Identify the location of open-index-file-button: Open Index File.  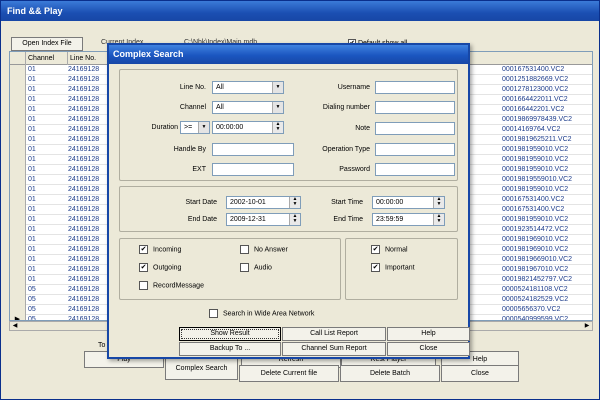
(47, 44).